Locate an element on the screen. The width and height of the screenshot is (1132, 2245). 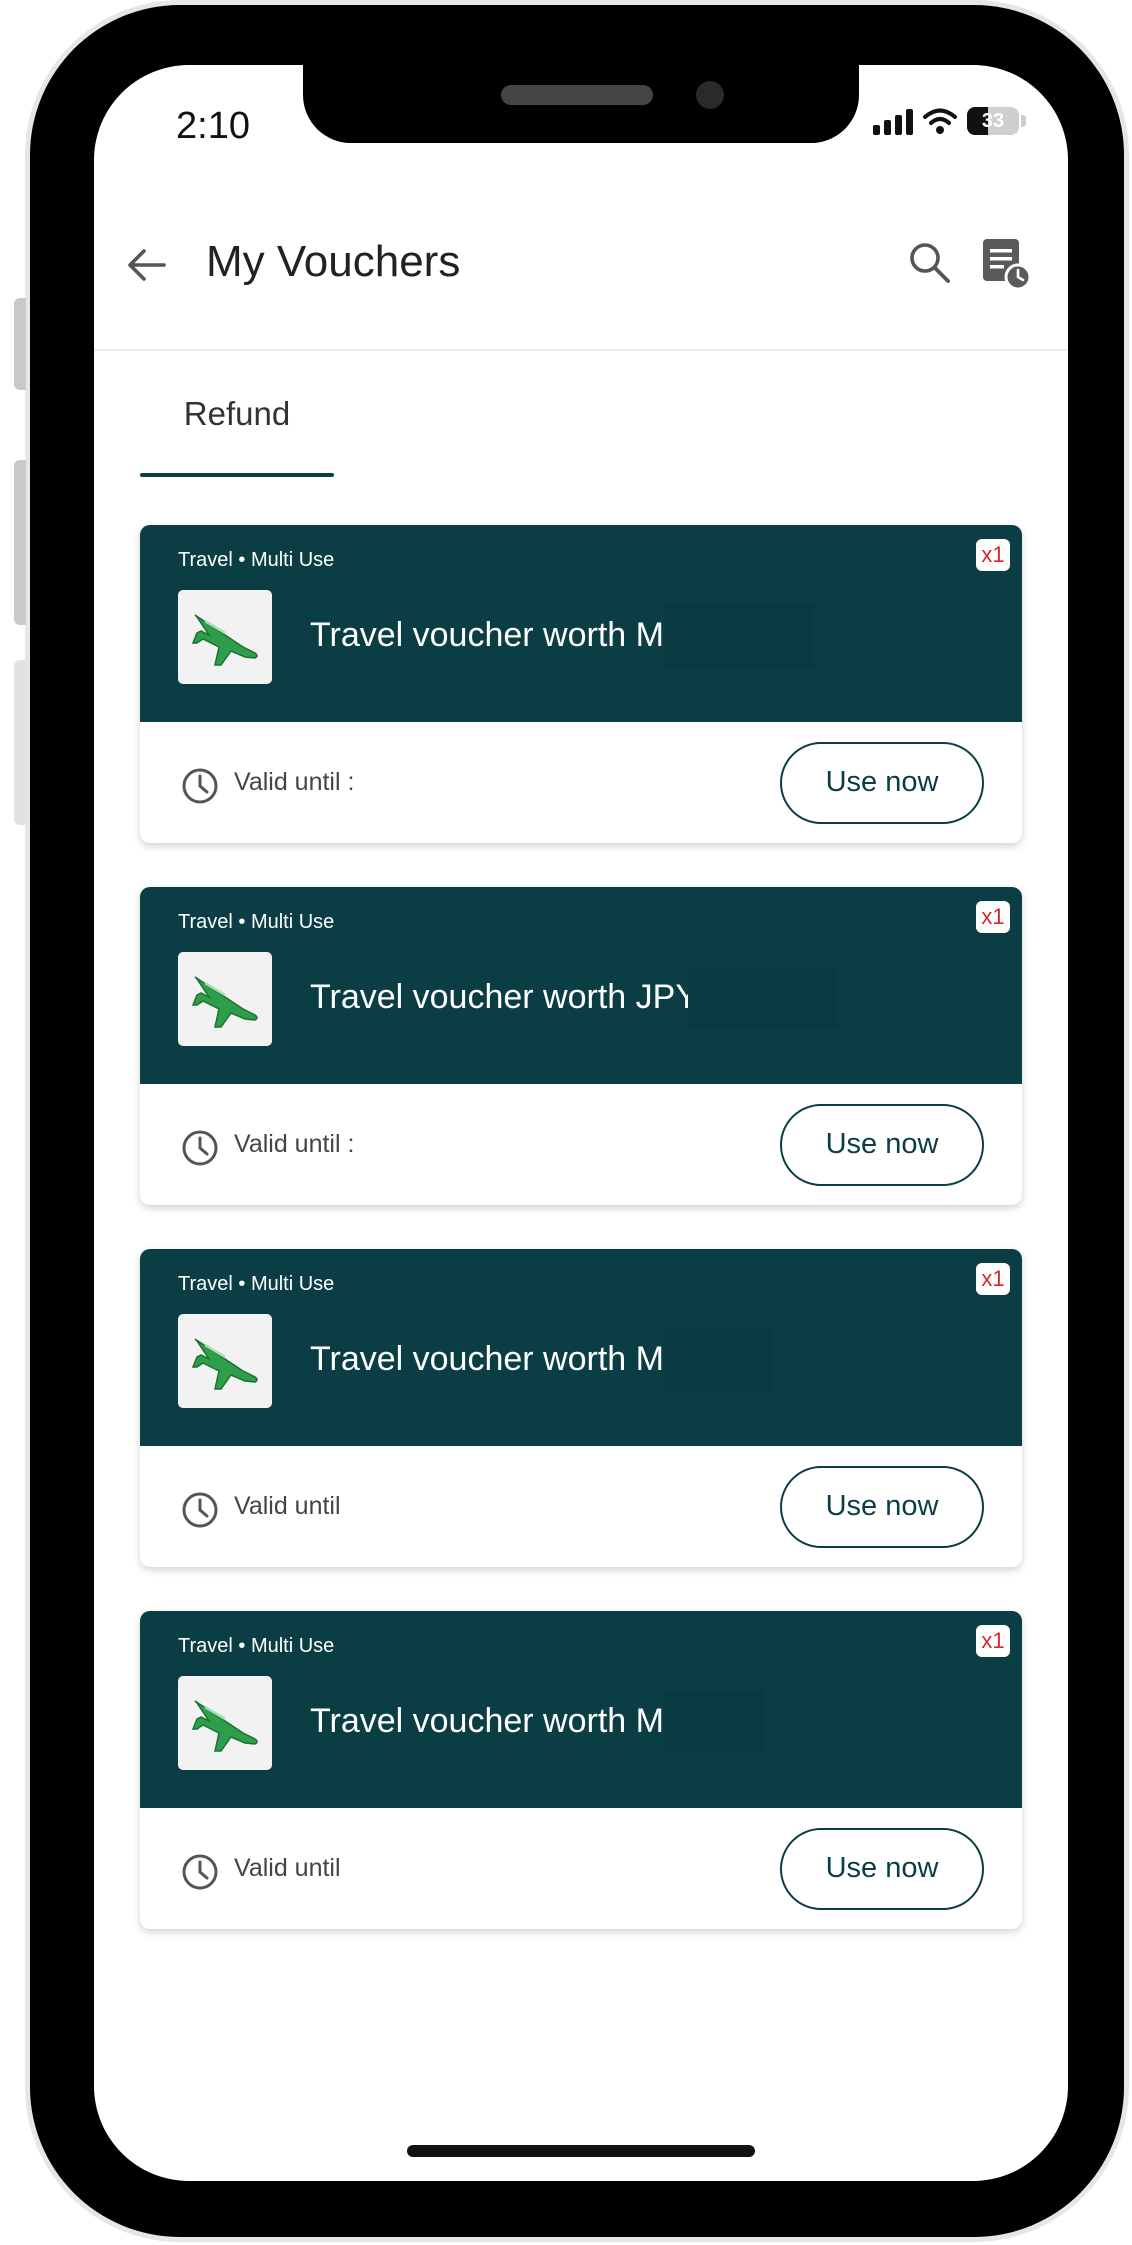
status-icons: 33 is located at coordinates (949, 121).